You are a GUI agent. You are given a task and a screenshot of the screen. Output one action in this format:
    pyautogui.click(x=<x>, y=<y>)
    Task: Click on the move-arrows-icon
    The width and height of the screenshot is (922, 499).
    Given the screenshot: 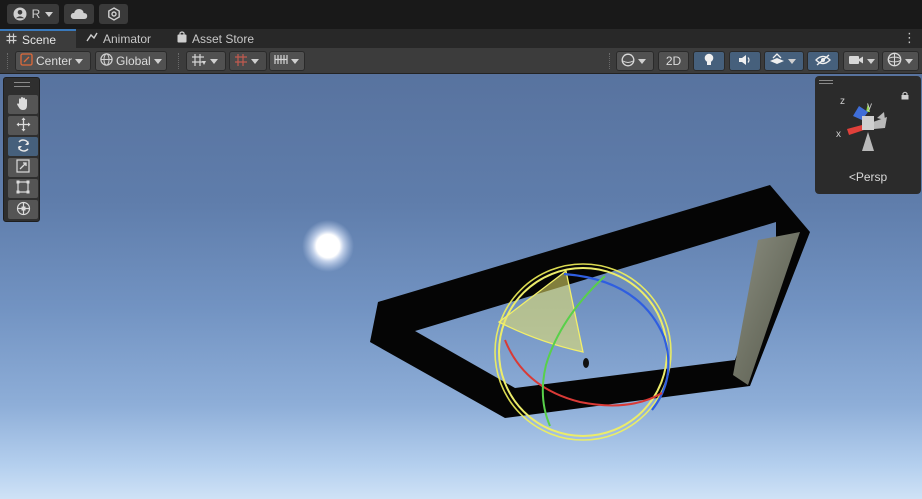 What is the action you would take?
    pyautogui.click(x=23, y=126)
    